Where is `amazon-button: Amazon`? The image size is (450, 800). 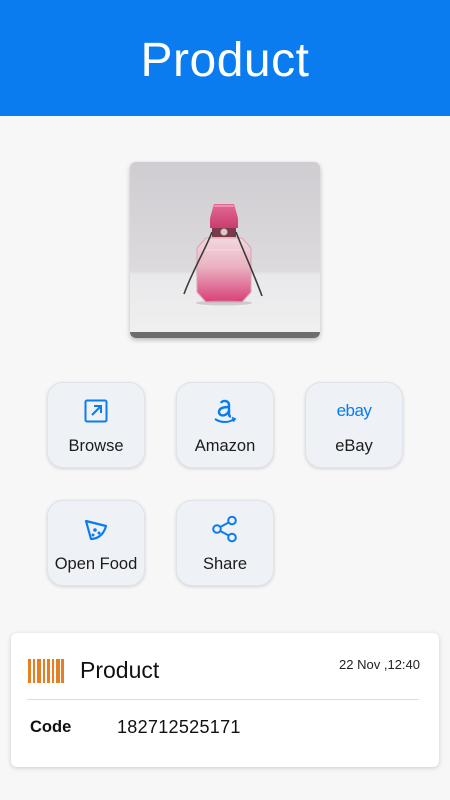 amazon-button: Amazon is located at coordinates (225, 425).